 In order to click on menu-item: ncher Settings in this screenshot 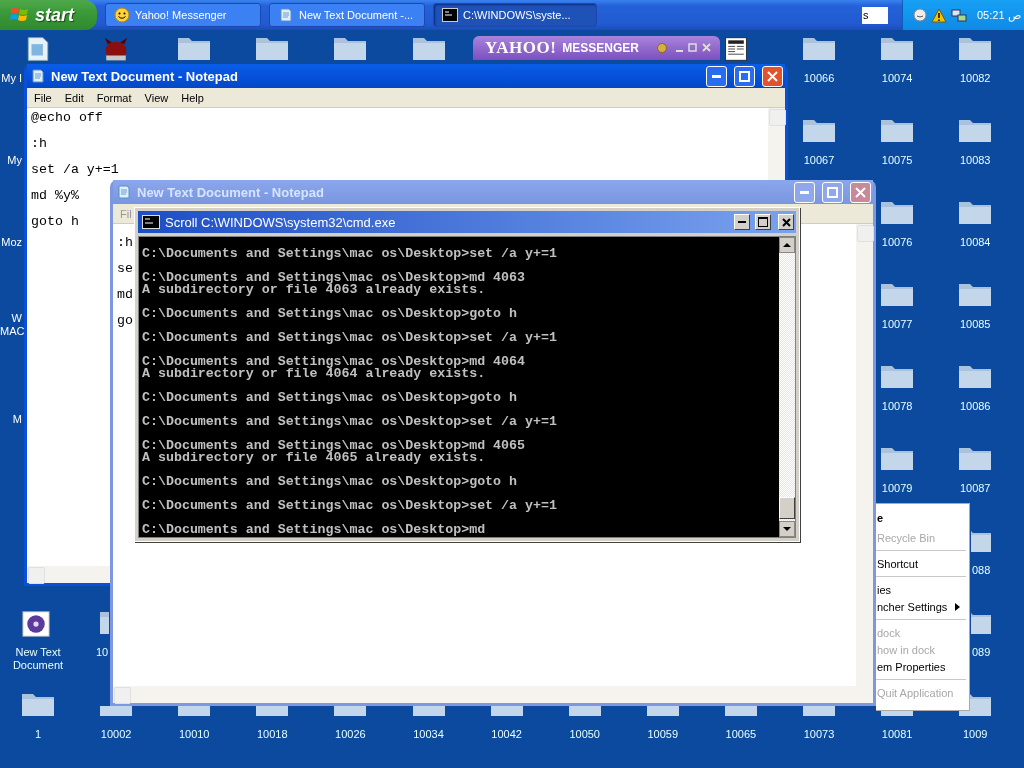, I will do `click(922, 606)`.